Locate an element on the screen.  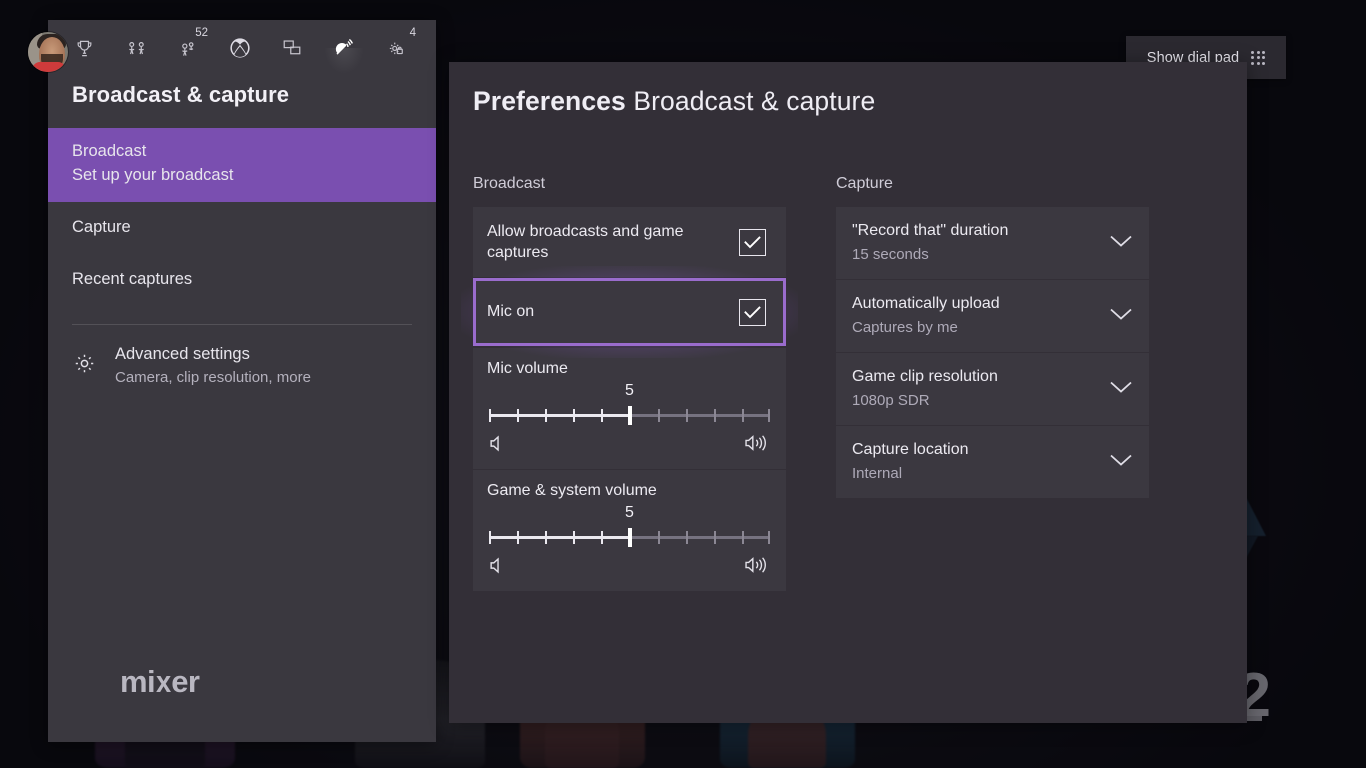
mic-on-row: Mic on is located at coordinates (629, 312).